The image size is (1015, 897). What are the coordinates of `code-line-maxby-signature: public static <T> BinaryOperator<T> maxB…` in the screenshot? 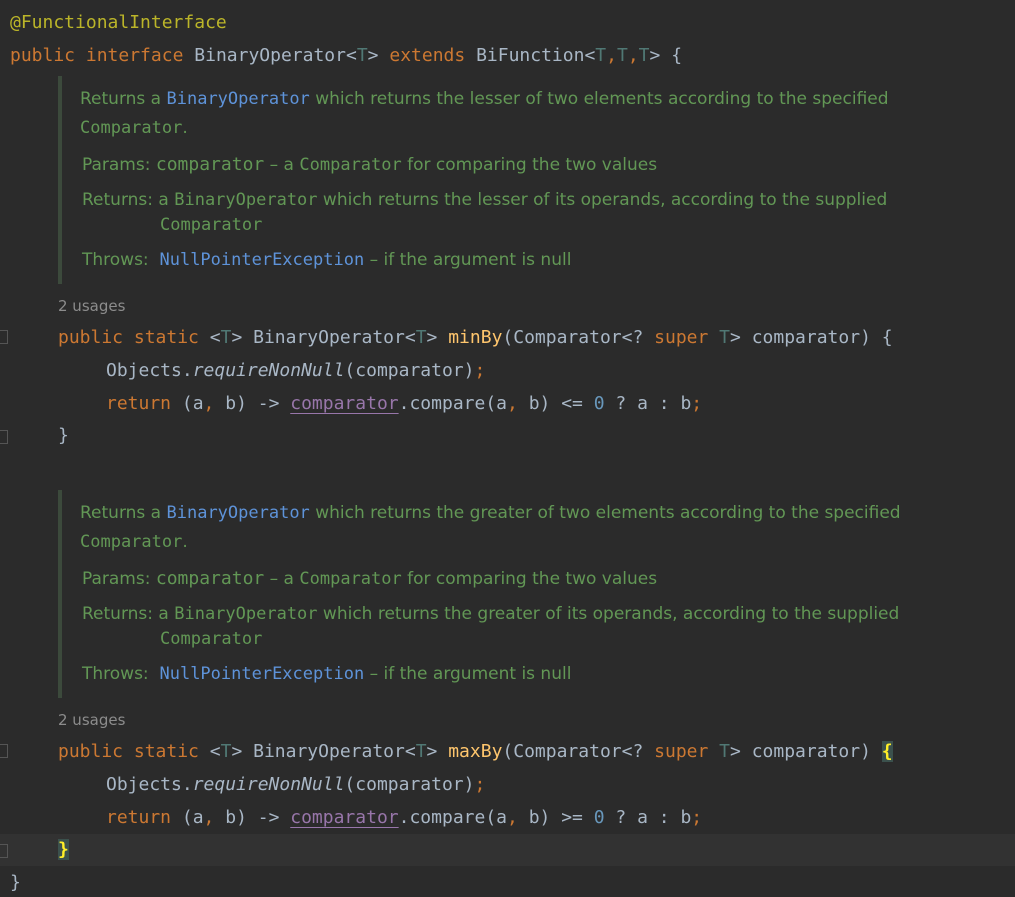 It's located at (475, 751).